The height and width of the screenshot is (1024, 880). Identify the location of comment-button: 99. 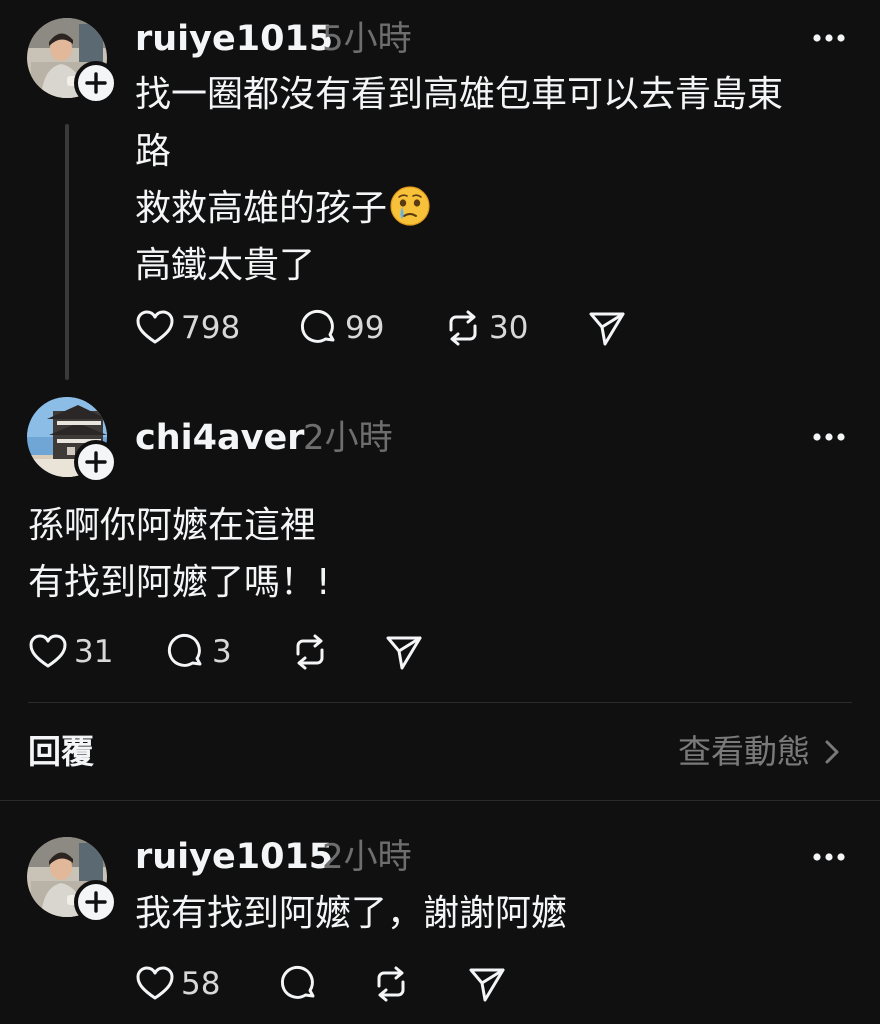
(341, 328).